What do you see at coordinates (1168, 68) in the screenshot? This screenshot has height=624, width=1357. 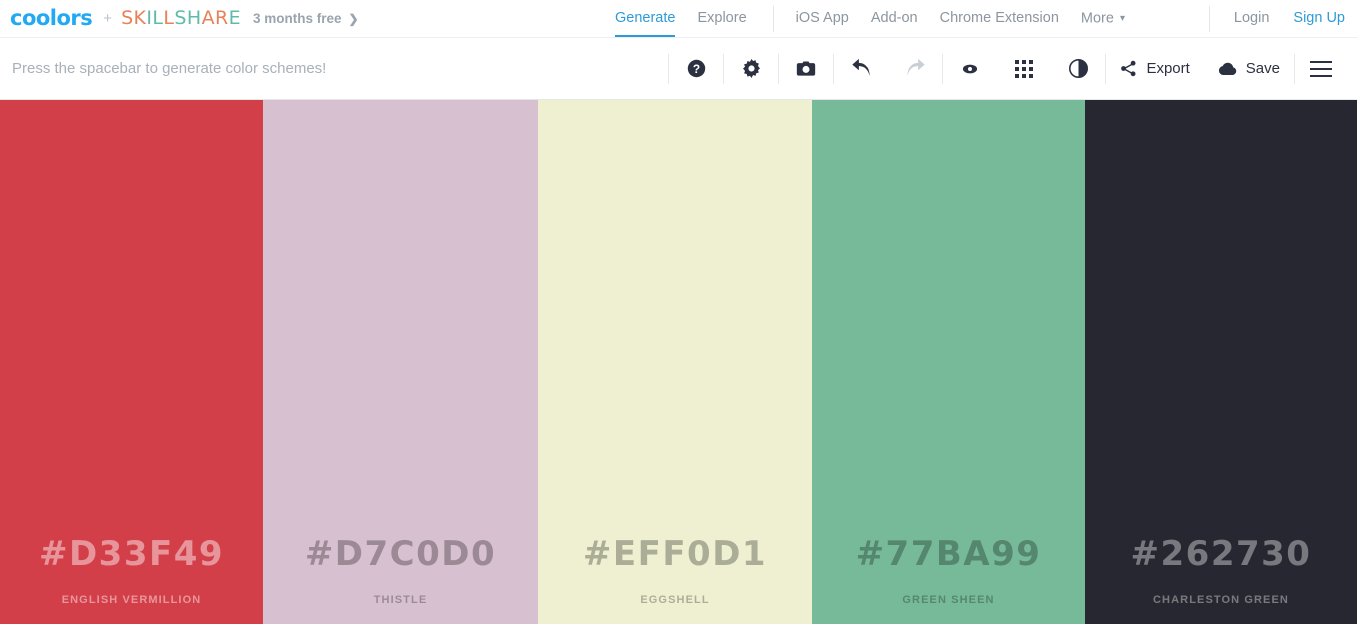 I see `export-label: Export` at bounding box center [1168, 68].